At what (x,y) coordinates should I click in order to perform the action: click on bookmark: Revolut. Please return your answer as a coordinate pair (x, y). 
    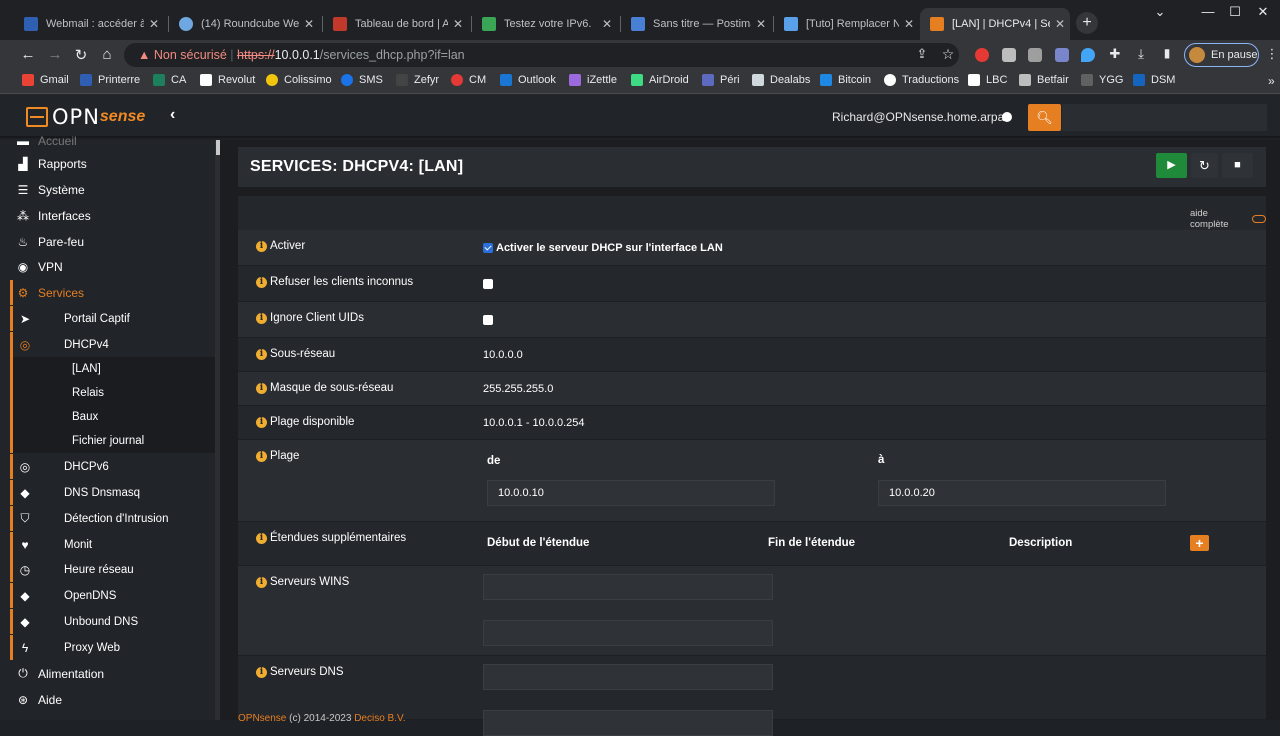
    Looking at the image, I should click on (227, 80).